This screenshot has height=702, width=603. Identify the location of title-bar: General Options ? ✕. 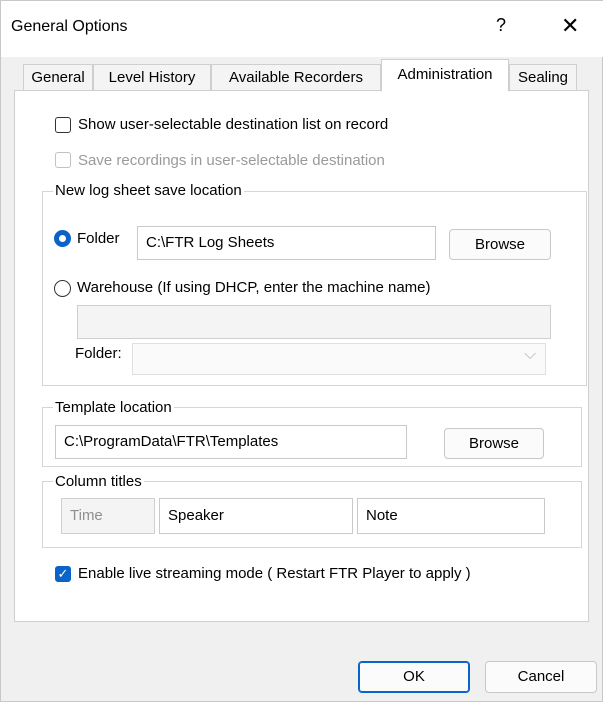
(302, 29).